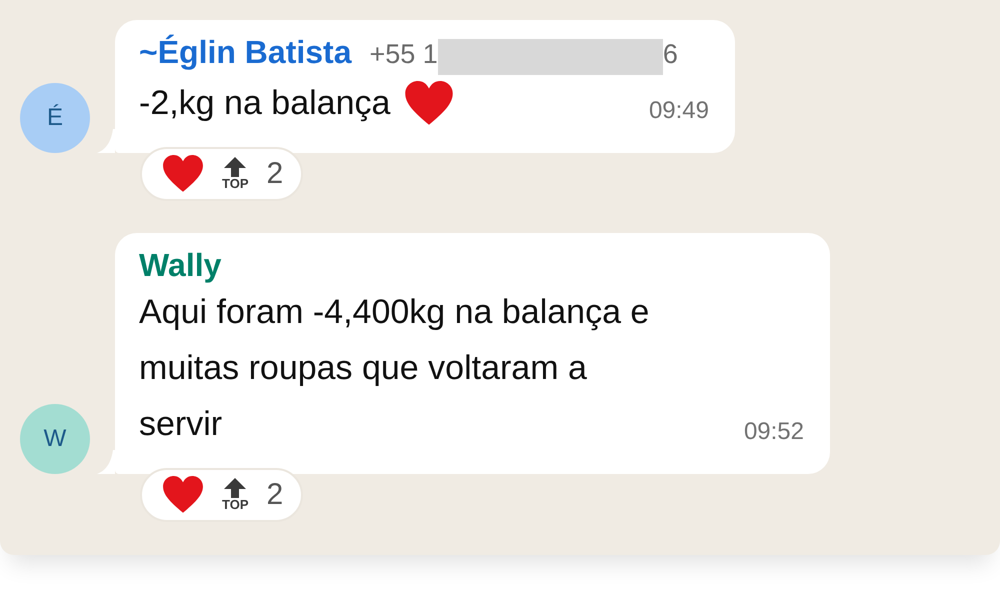 This screenshot has width=1000, height=602. Describe the element at coordinates (678, 111) in the screenshot. I see `message-time: 09:49` at that location.